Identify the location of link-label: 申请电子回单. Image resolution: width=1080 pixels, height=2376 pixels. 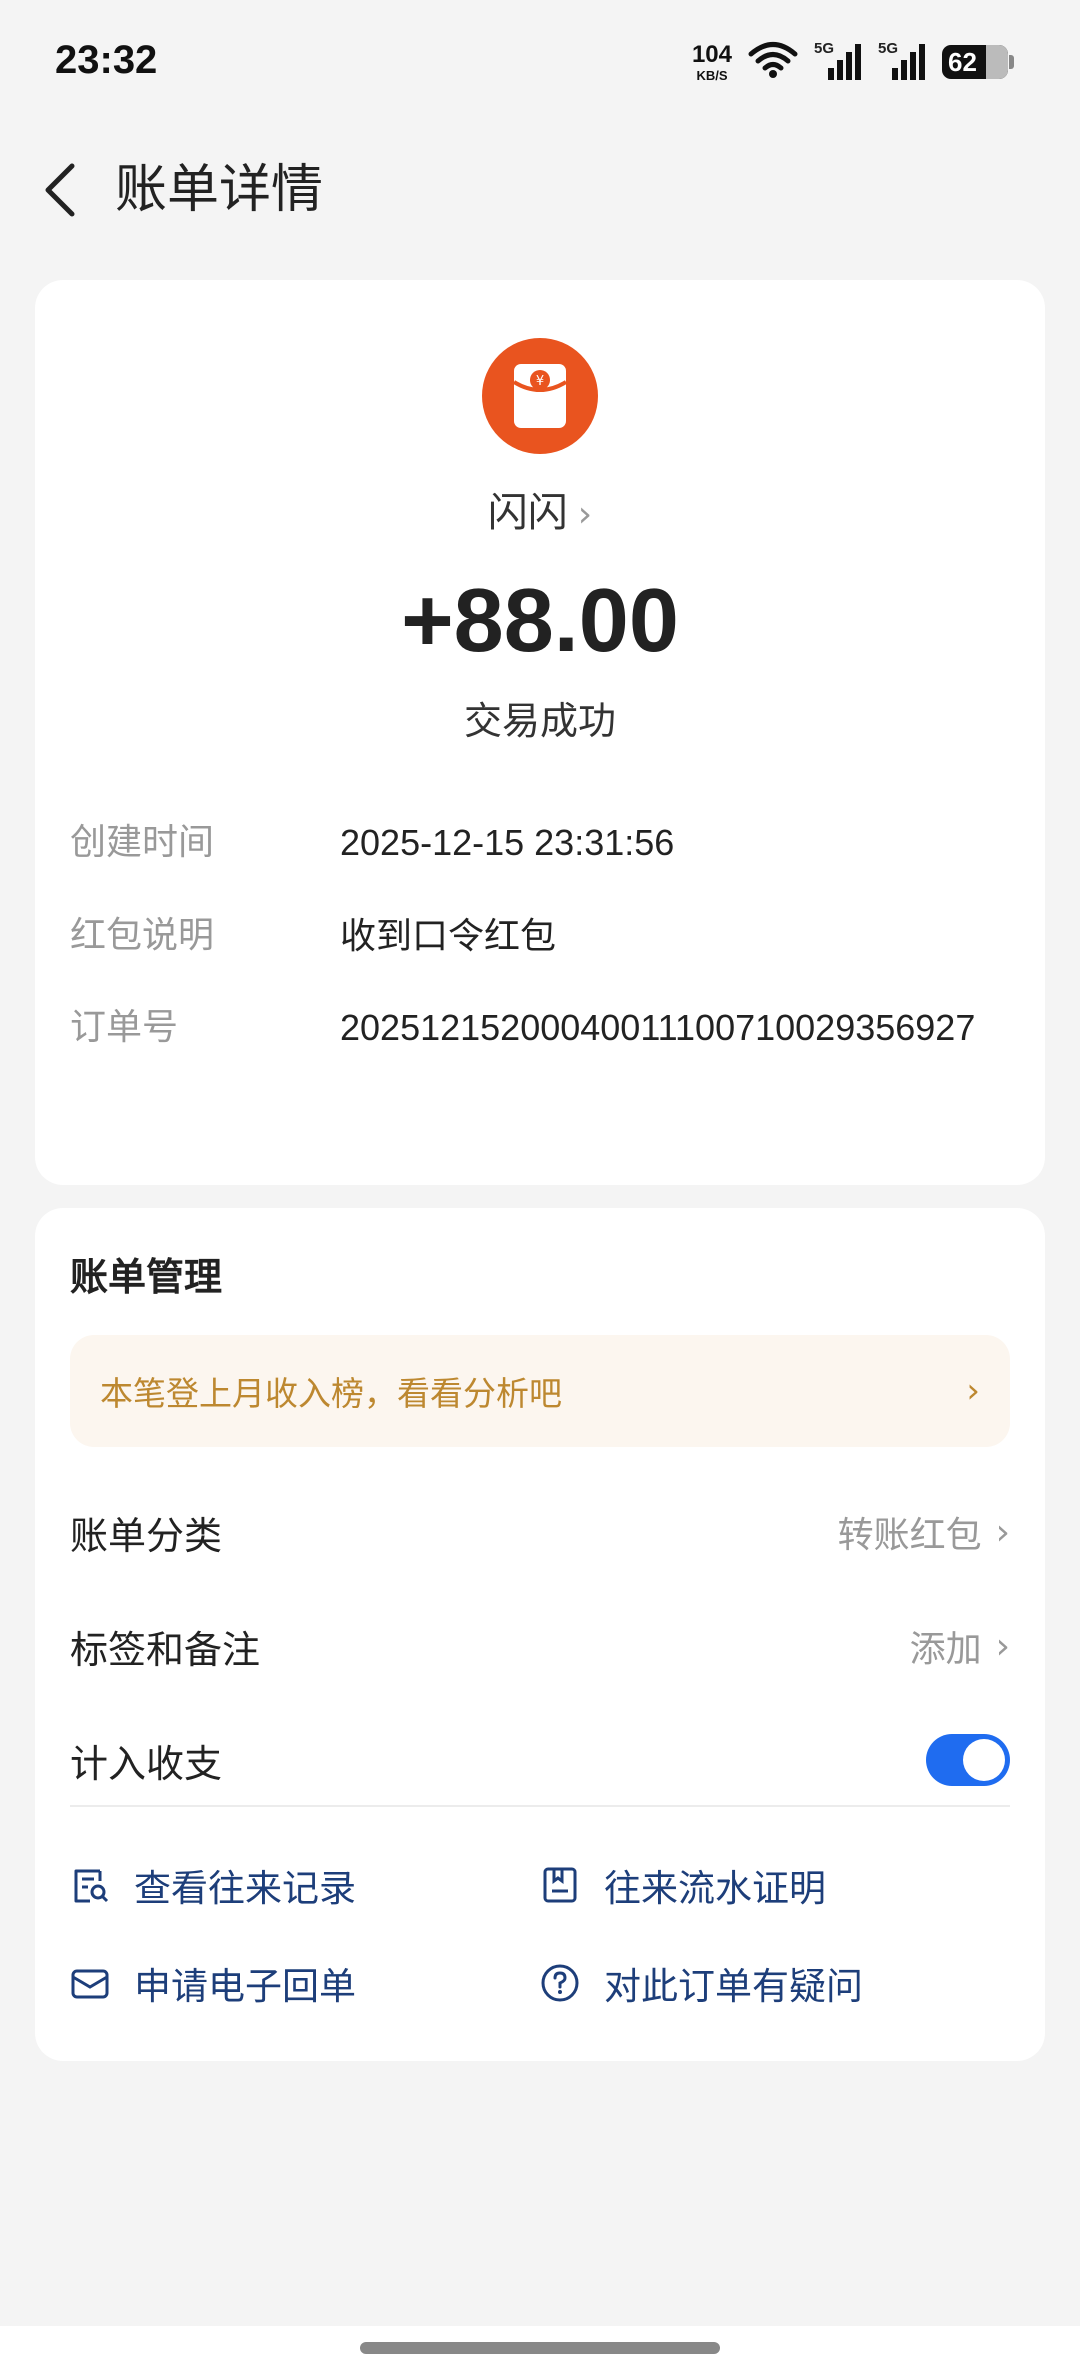
(245, 1986).